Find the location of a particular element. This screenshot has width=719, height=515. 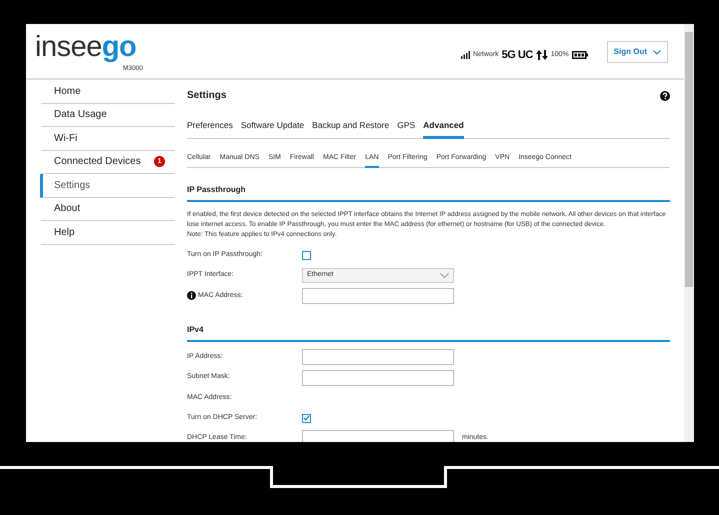

scrollbar is located at coordinates (689, 233).